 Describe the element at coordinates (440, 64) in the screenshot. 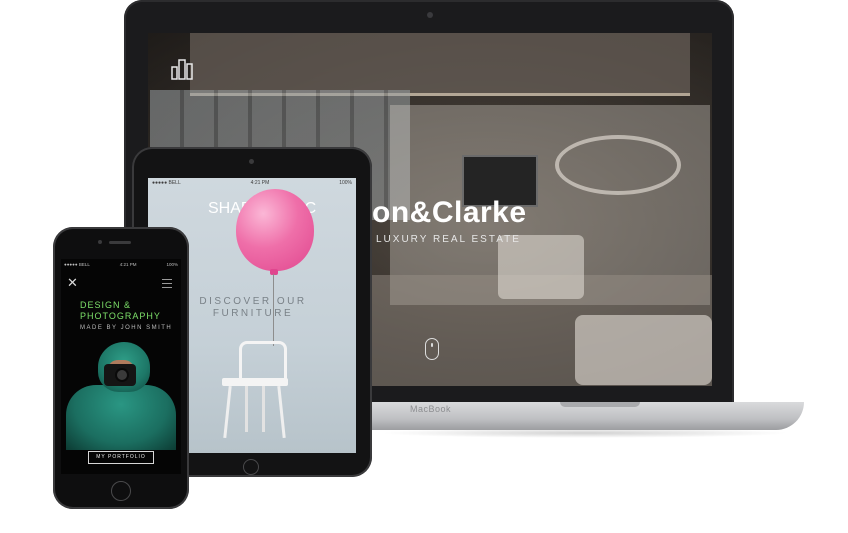

I see `hero-image-ceiling` at that location.